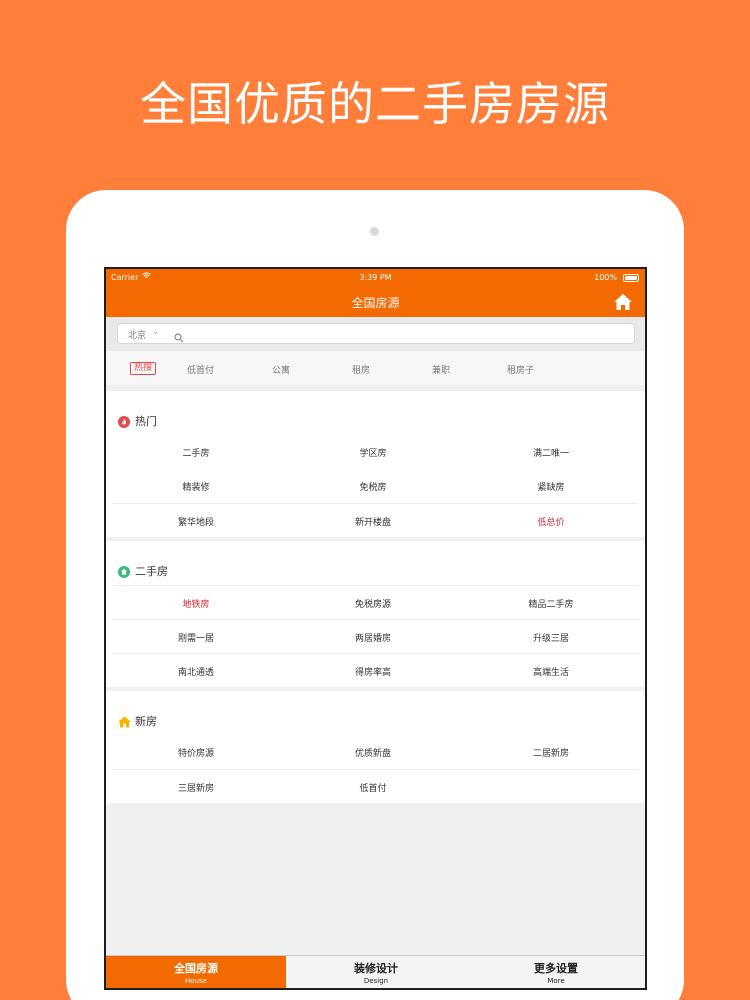 The height and width of the screenshot is (1000, 750). I want to click on grid-row: 刚需一居 两居婚房 升级三居, so click(375, 636).